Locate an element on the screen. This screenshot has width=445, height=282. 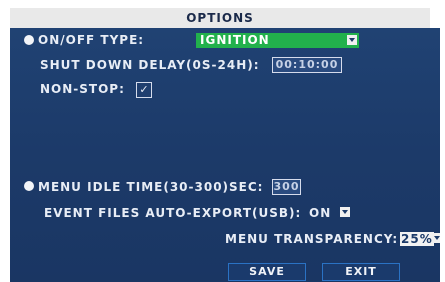
check-icon: ✓ is located at coordinates (144, 89).